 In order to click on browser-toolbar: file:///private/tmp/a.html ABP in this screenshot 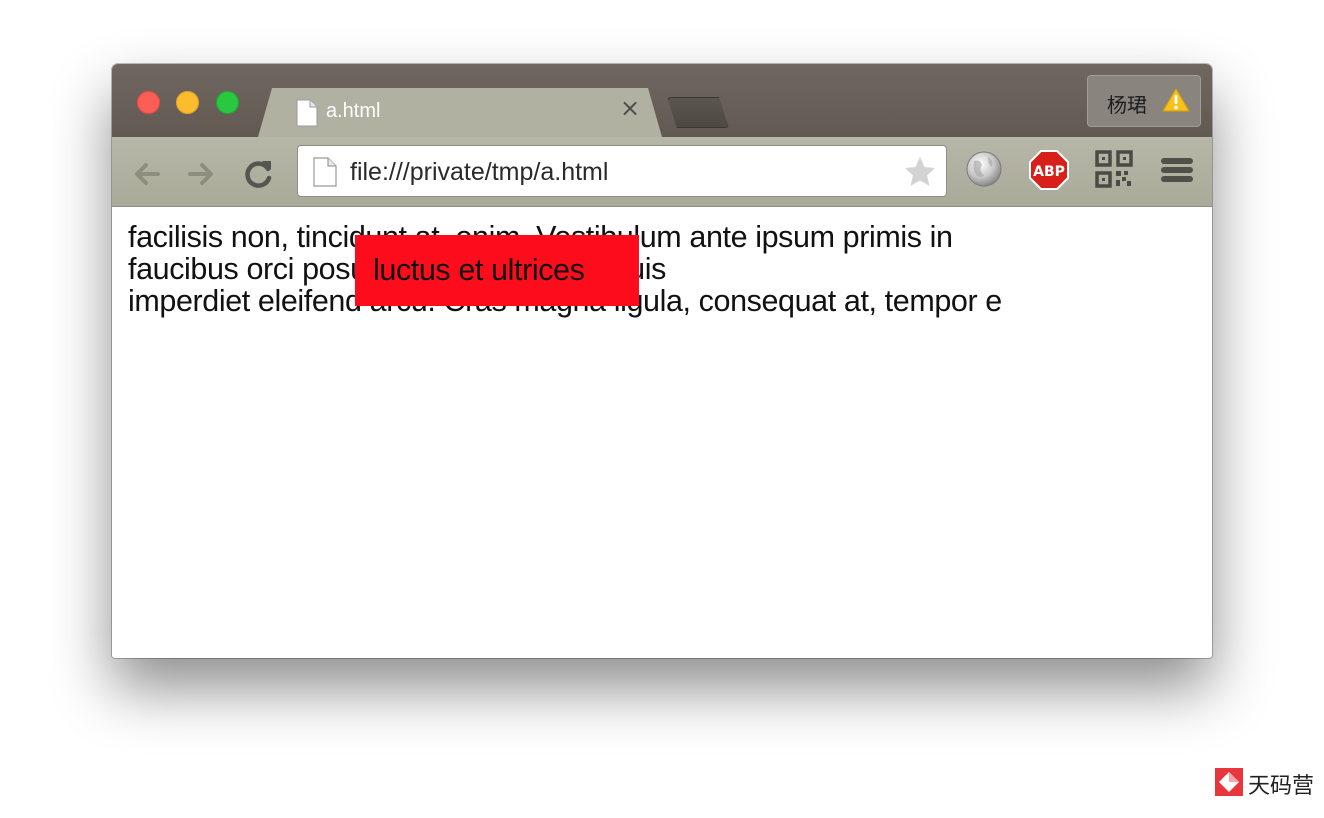, I will do `click(662, 172)`.